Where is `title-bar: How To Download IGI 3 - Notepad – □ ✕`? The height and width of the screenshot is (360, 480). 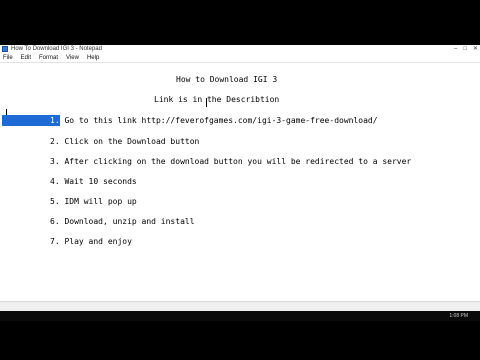 title-bar: How To Download IGI 3 - Notepad – □ ✕ is located at coordinates (240, 49).